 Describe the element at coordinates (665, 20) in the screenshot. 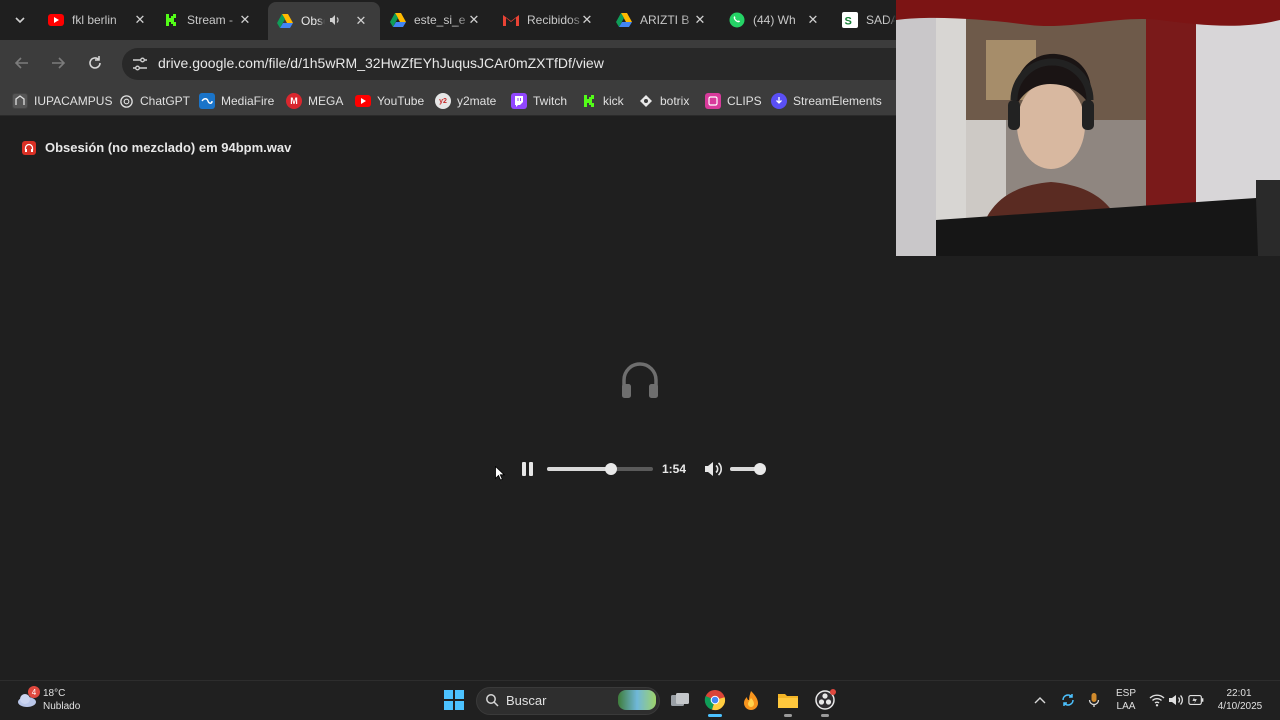

I see `tab-title: ARIZTI B` at that location.